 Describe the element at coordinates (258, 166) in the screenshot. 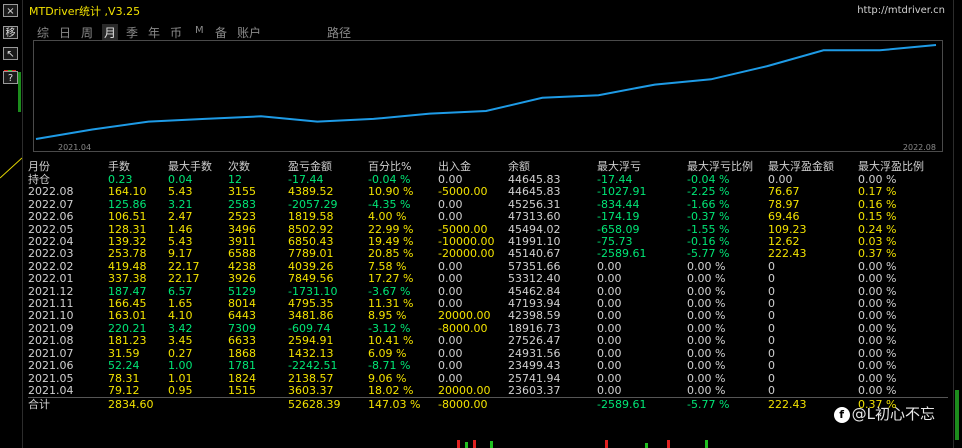

I see `column-header: 次数` at that location.